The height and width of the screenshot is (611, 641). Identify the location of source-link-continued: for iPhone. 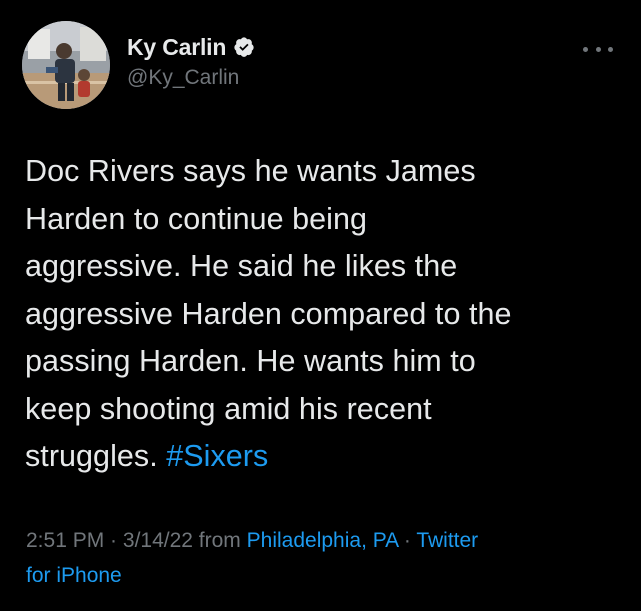
(326, 575).